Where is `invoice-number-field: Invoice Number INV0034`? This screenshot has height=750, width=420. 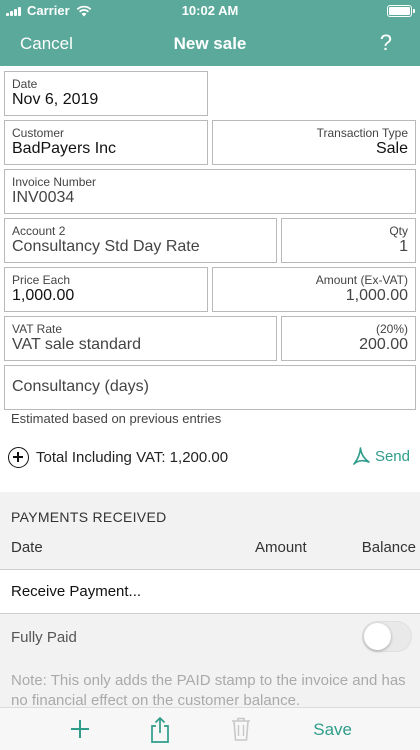 invoice-number-field: Invoice Number INV0034 is located at coordinates (210, 191).